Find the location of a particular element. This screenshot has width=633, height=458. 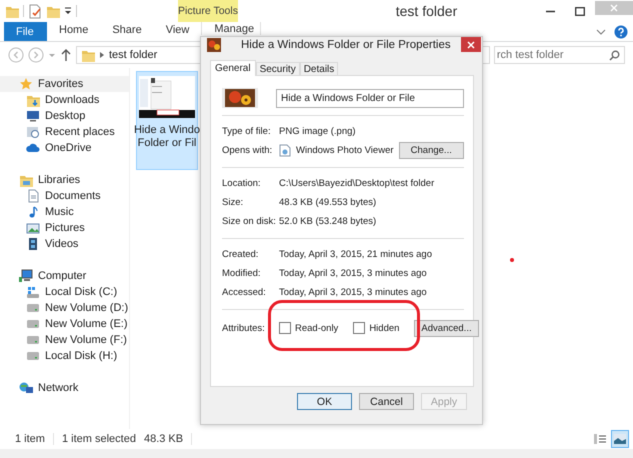

document-icon is located at coordinates (33, 196).